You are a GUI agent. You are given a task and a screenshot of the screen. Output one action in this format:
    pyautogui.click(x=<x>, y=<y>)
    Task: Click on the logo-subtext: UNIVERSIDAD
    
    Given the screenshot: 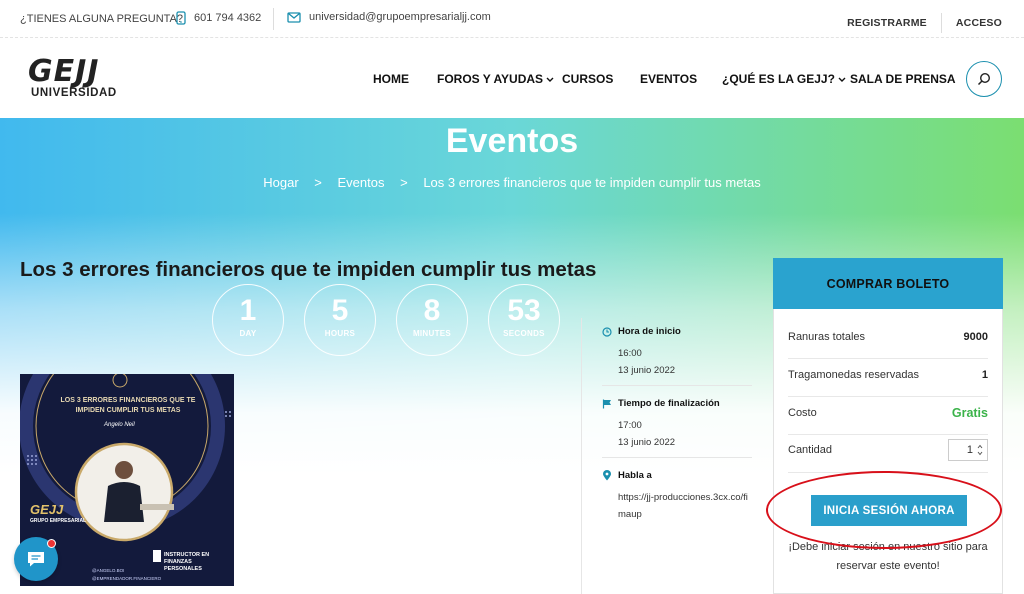 What is the action you would take?
    pyautogui.click(x=74, y=93)
    